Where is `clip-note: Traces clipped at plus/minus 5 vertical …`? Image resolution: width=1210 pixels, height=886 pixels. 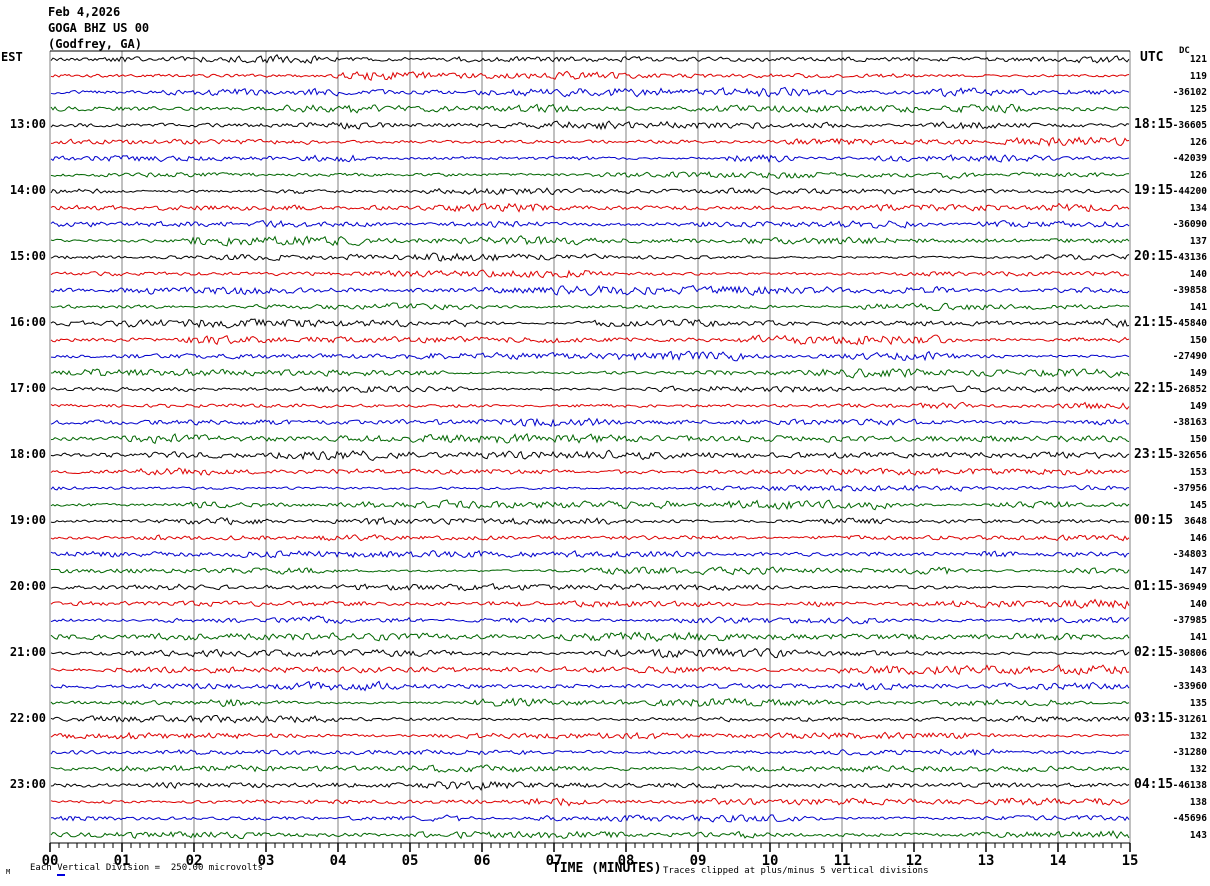 clip-note: Traces clipped at plus/minus 5 vertical … is located at coordinates (796, 871).